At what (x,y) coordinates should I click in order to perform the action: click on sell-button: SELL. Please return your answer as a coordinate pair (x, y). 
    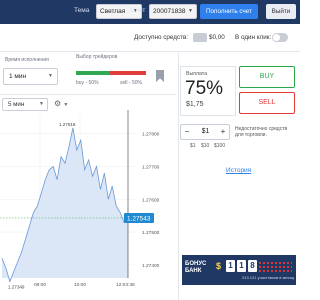
    Looking at the image, I should click on (267, 103).